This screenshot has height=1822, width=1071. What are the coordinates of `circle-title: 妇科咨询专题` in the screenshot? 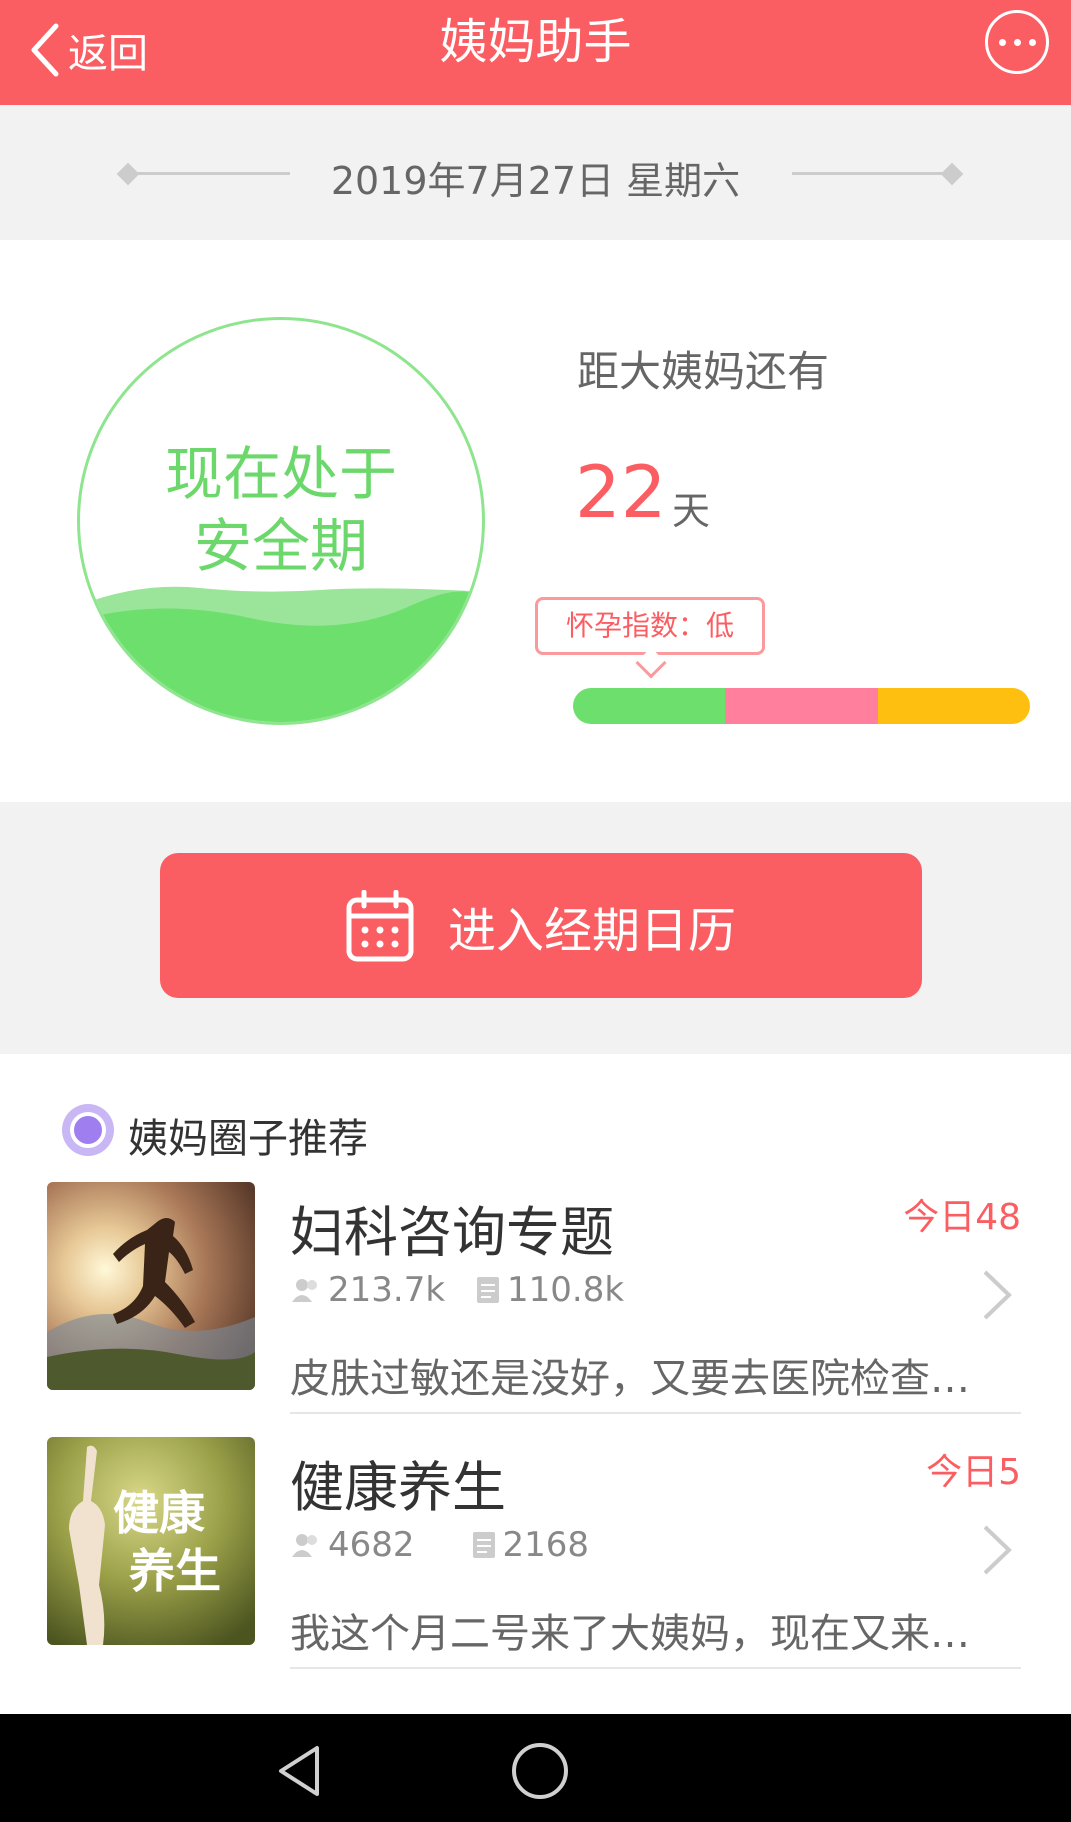 It's located at (452, 1232).